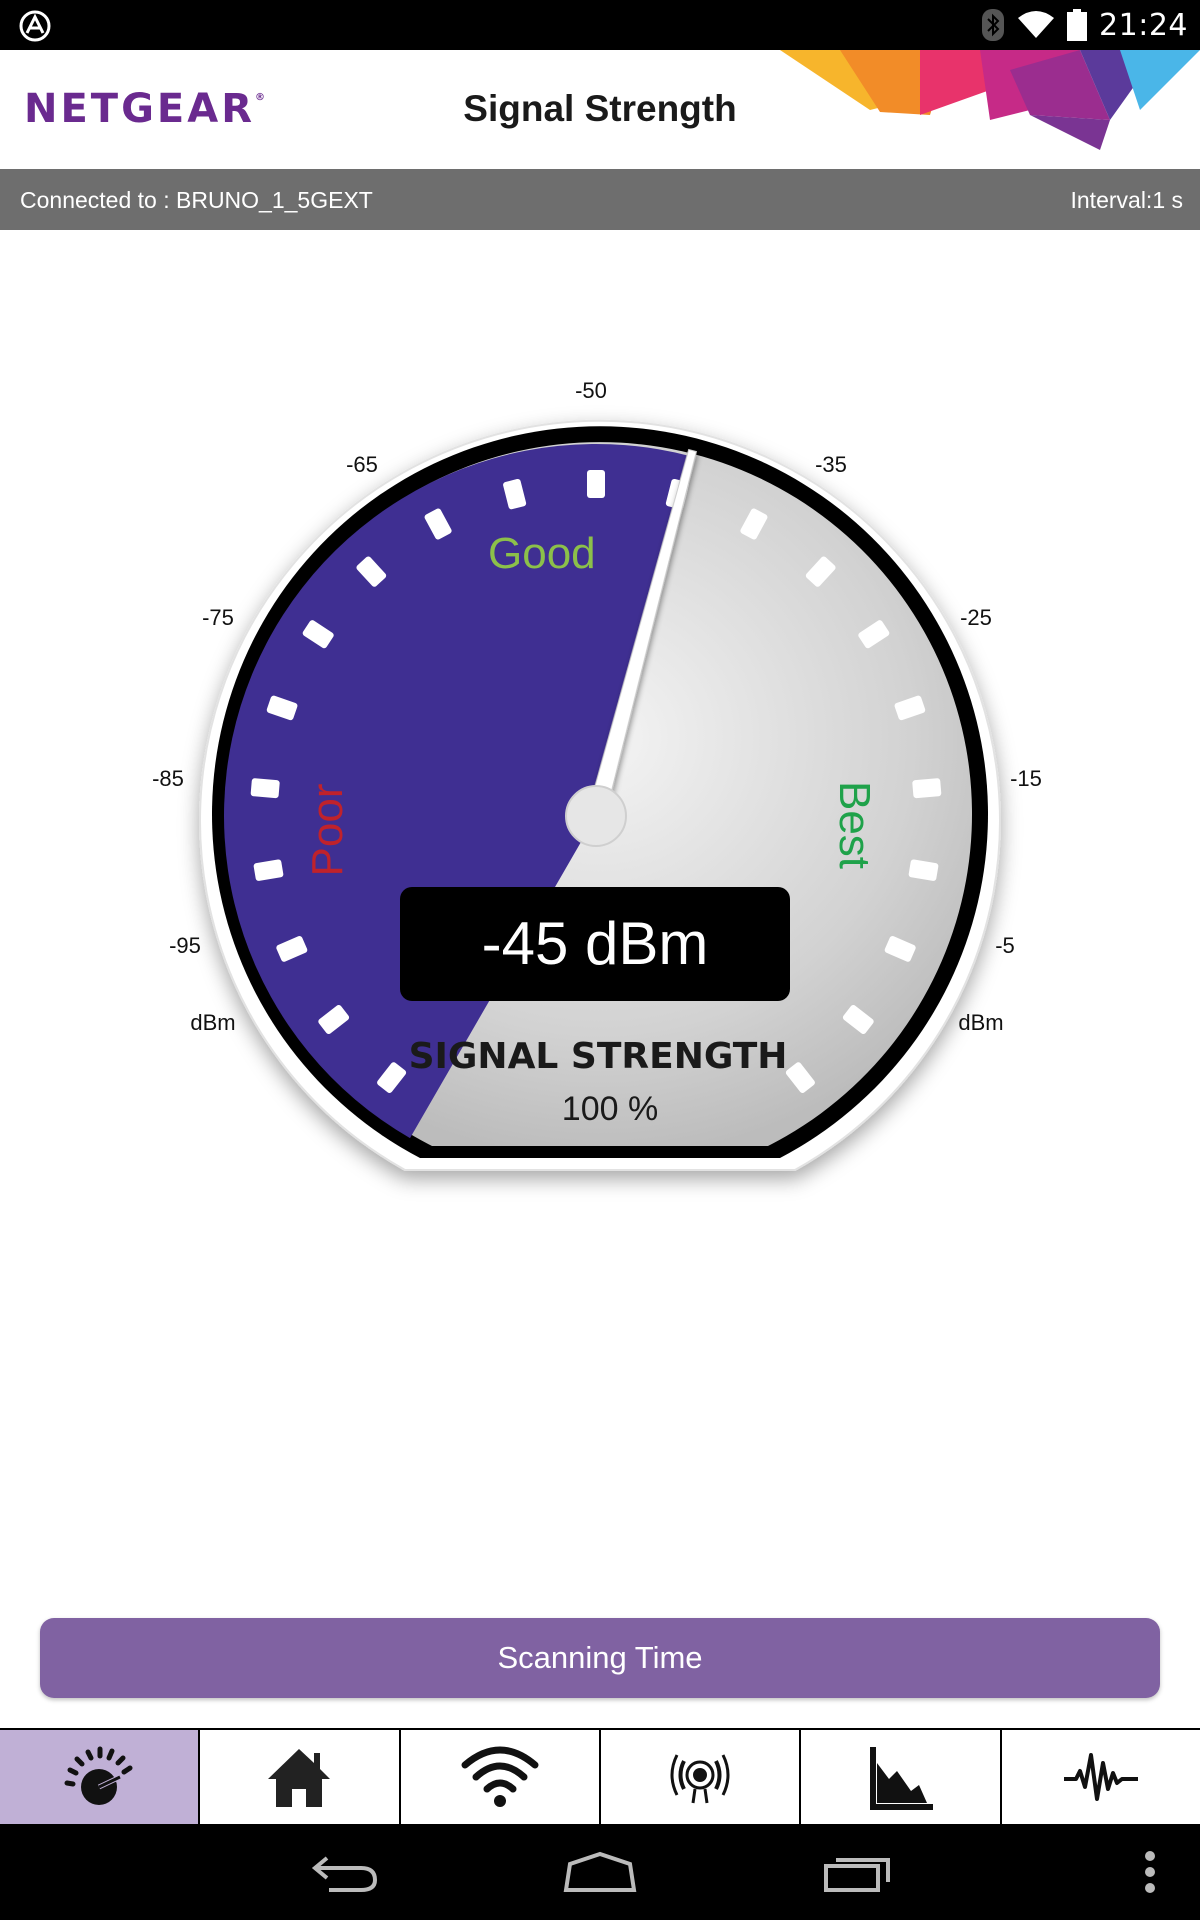  Describe the element at coordinates (327, 830) in the screenshot. I see `zone-label-poor: Poor` at that location.